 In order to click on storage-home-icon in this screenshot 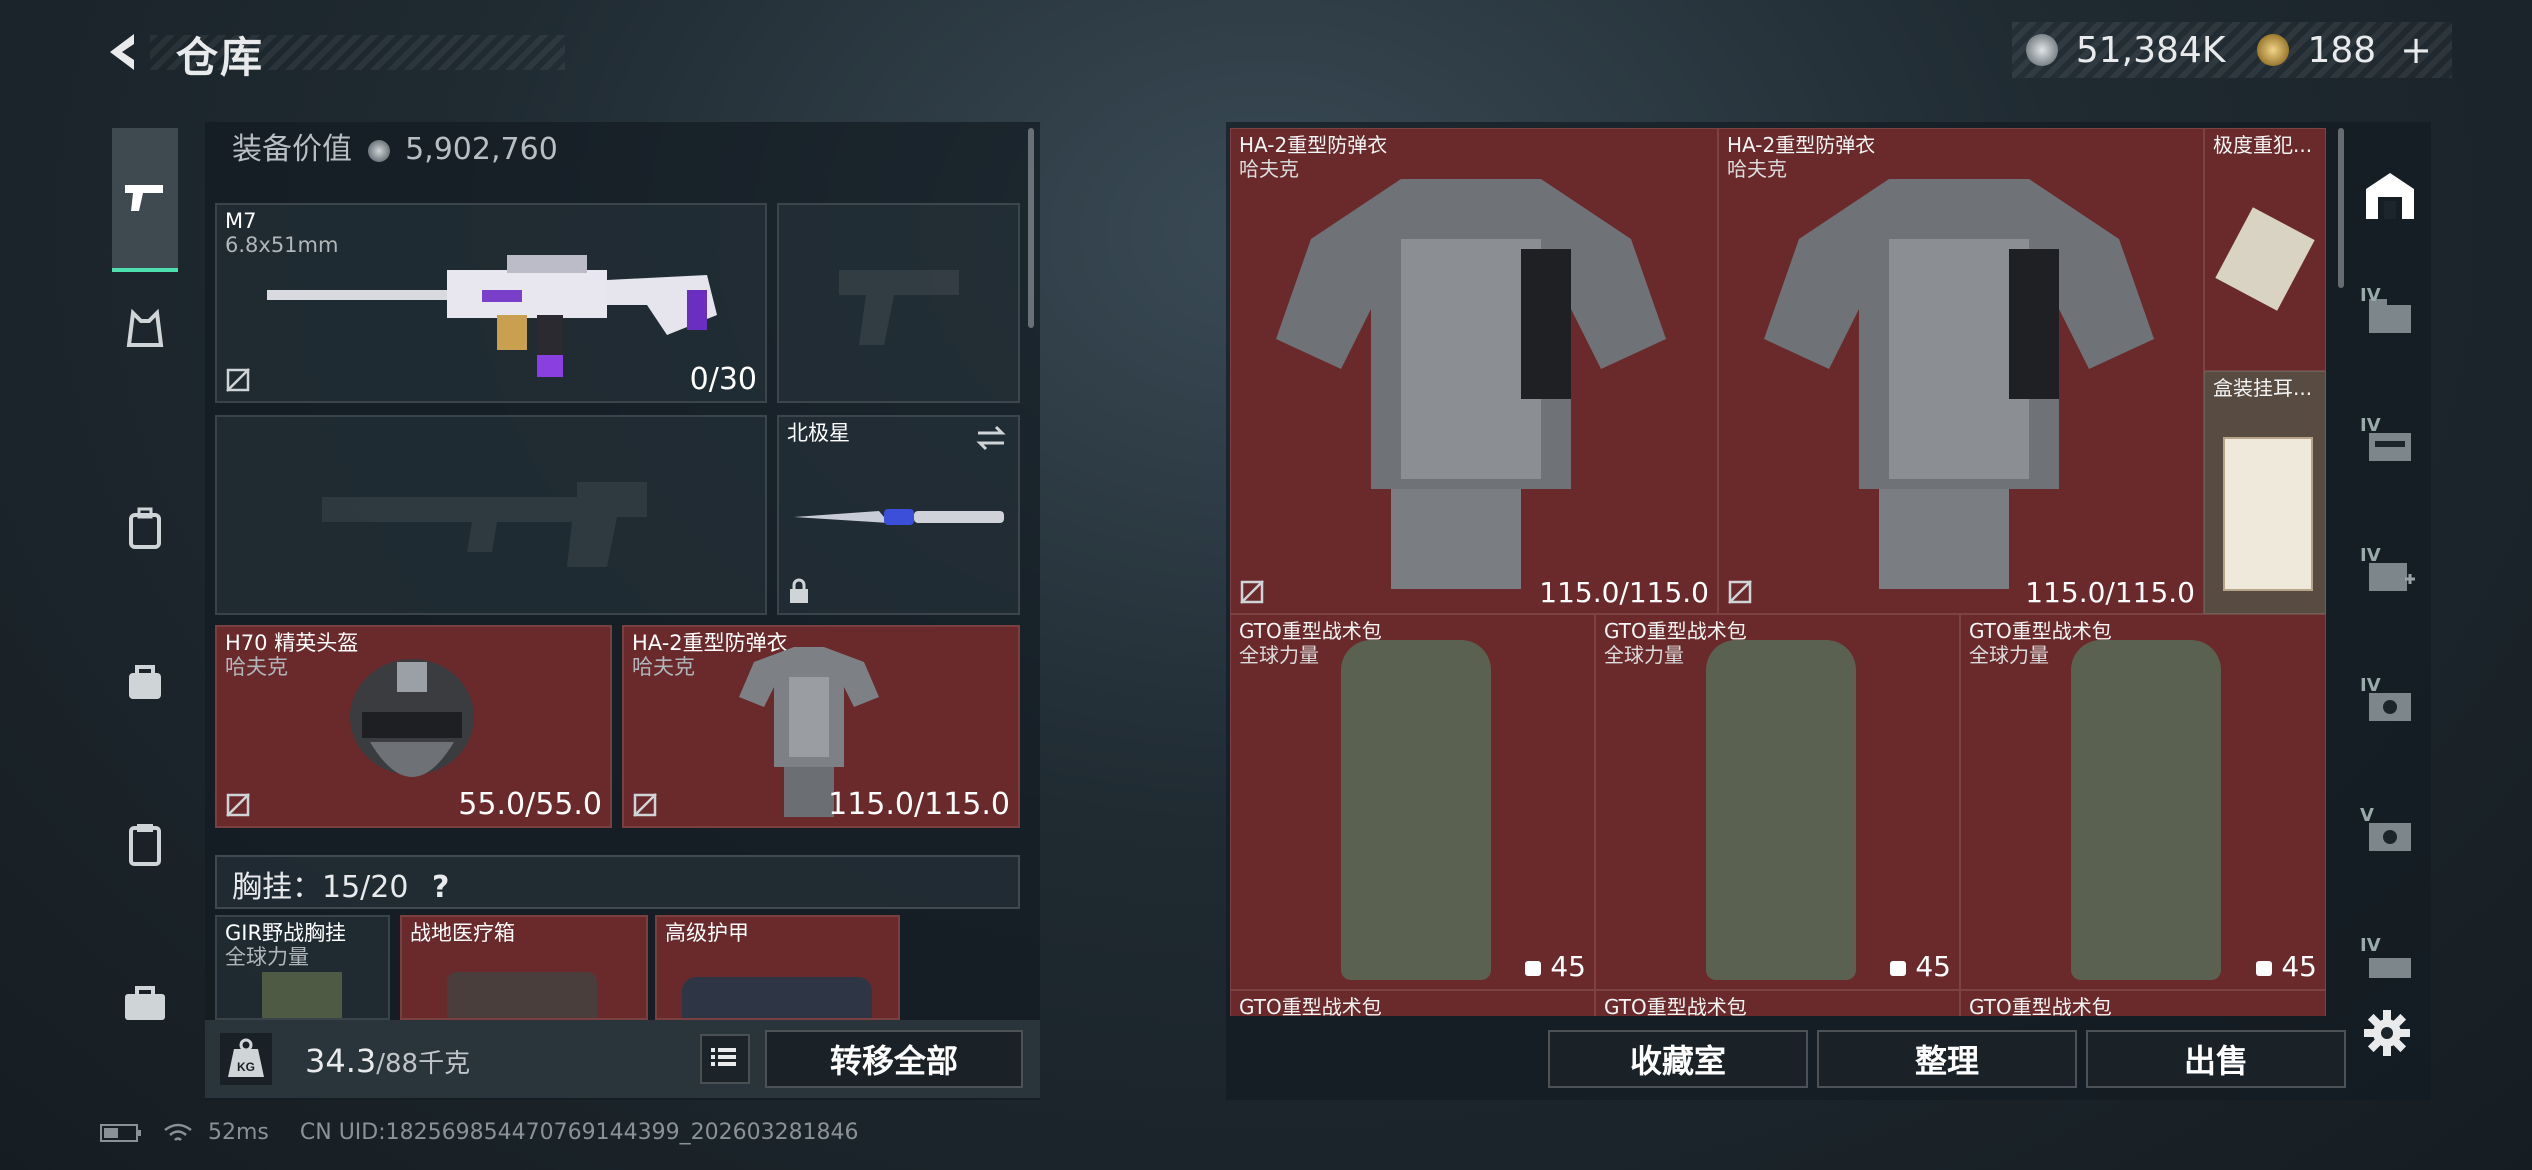, I will do `click(2390, 196)`.